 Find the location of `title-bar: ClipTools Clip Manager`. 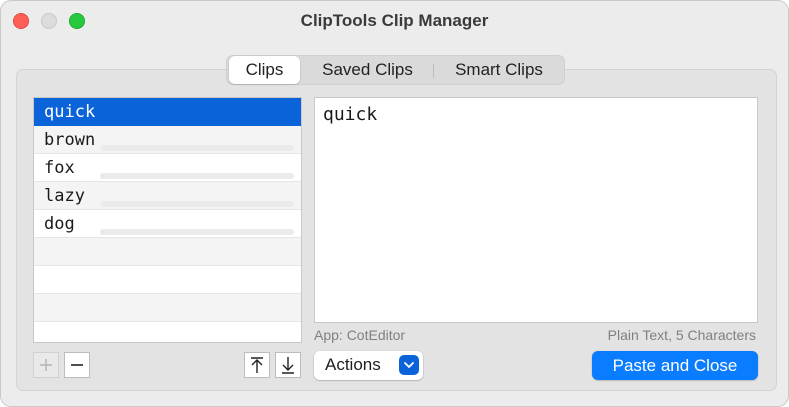

title-bar: ClipTools Clip Manager is located at coordinates (394, 21).